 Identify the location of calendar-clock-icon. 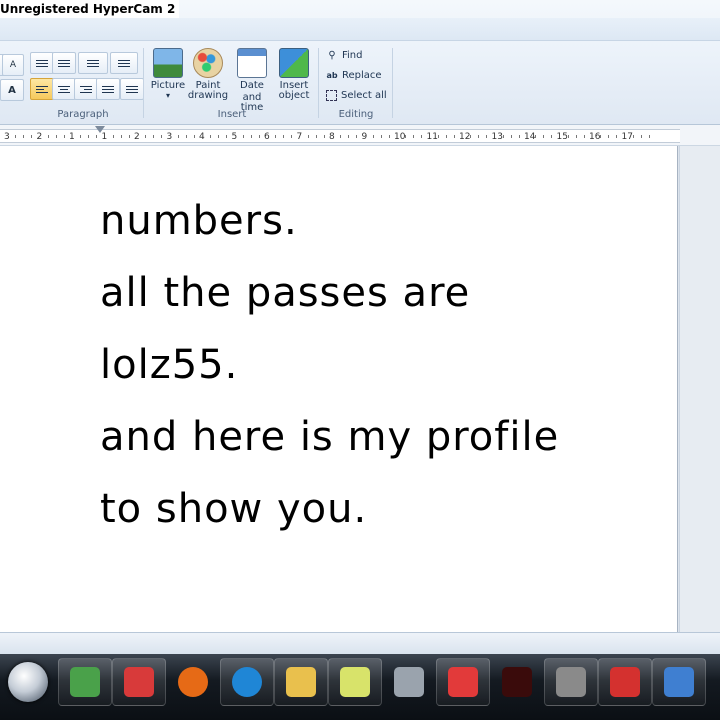
(252, 63).